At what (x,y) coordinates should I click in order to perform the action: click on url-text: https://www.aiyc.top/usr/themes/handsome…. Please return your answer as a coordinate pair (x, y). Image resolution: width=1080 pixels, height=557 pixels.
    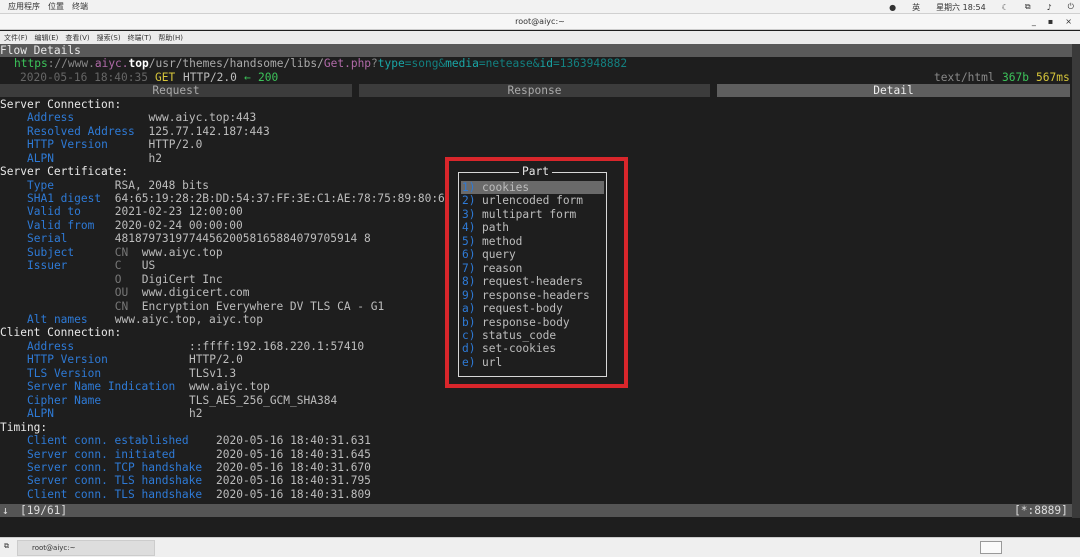
    Looking at the image, I should click on (320, 63).